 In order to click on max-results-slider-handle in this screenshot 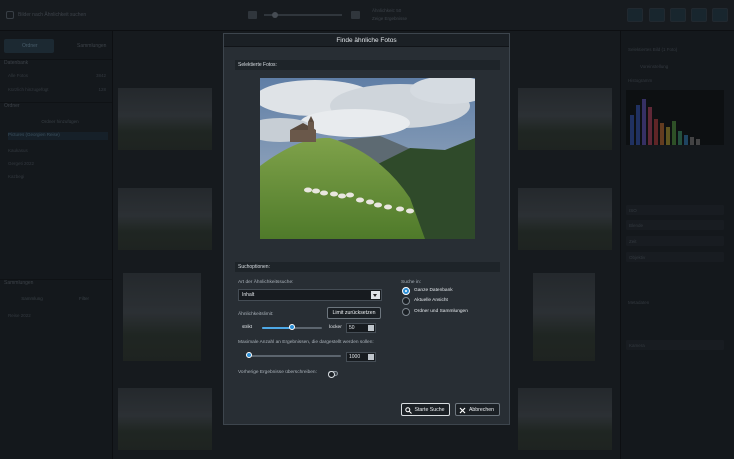, I will do `click(249, 355)`.